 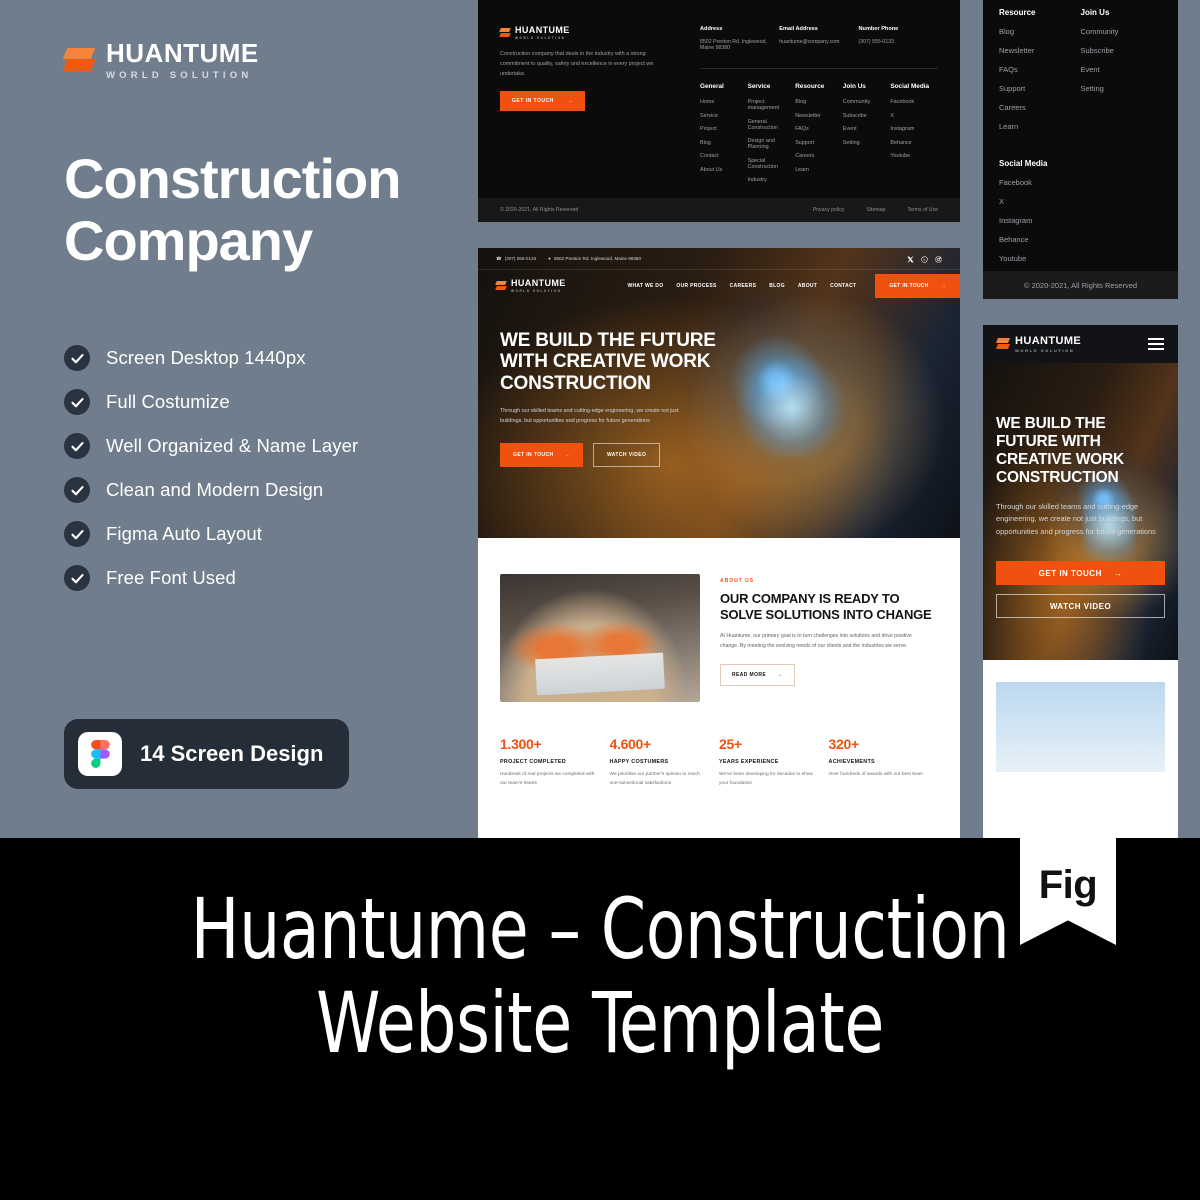 What do you see at coordinates (590, 33) in the screenshot?
I see `footer-logo: HUANTUME WORLD SOLUTION` at bounding box center [590, 33].